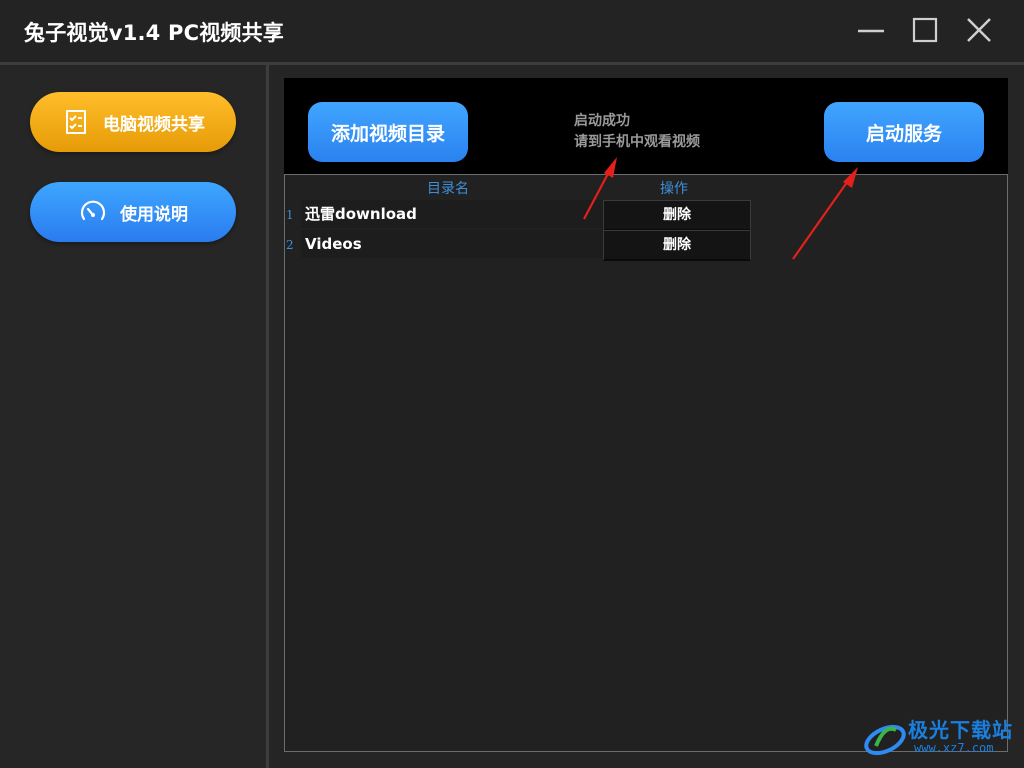 Image resolution: width=1024 pixels, height=768 pixels. I want to click on watermark-logo-icon, so click(885, 740).